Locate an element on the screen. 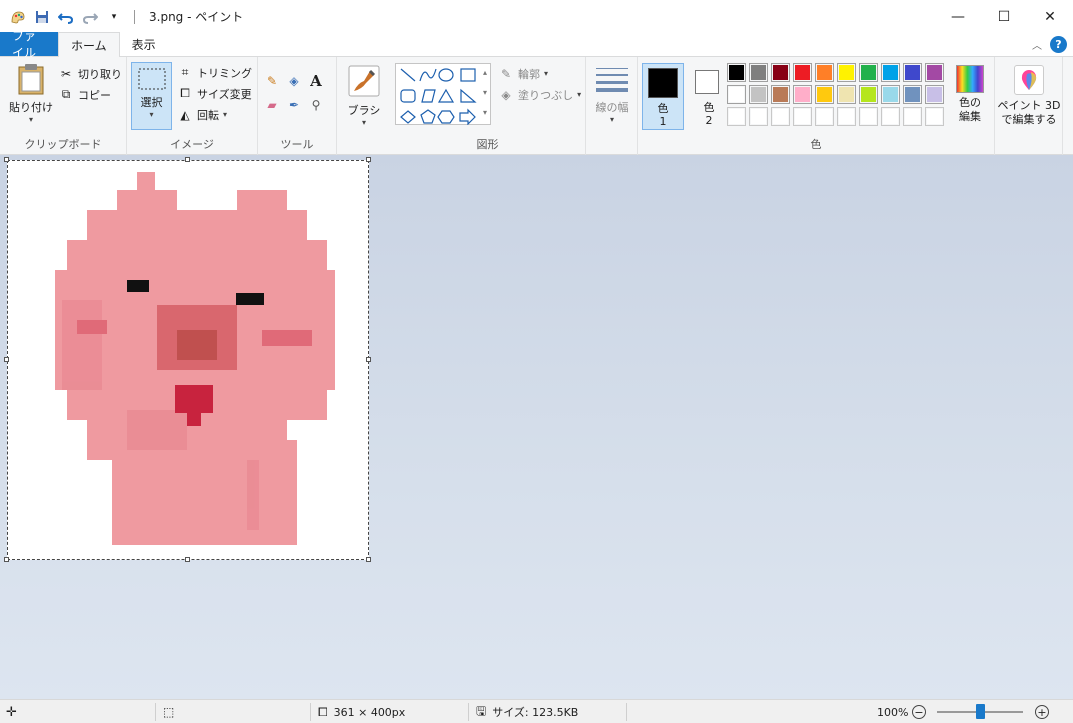 The width and height of the screenshot is (1073, 723). resize-handle-left is located at coordinates (6, 359).